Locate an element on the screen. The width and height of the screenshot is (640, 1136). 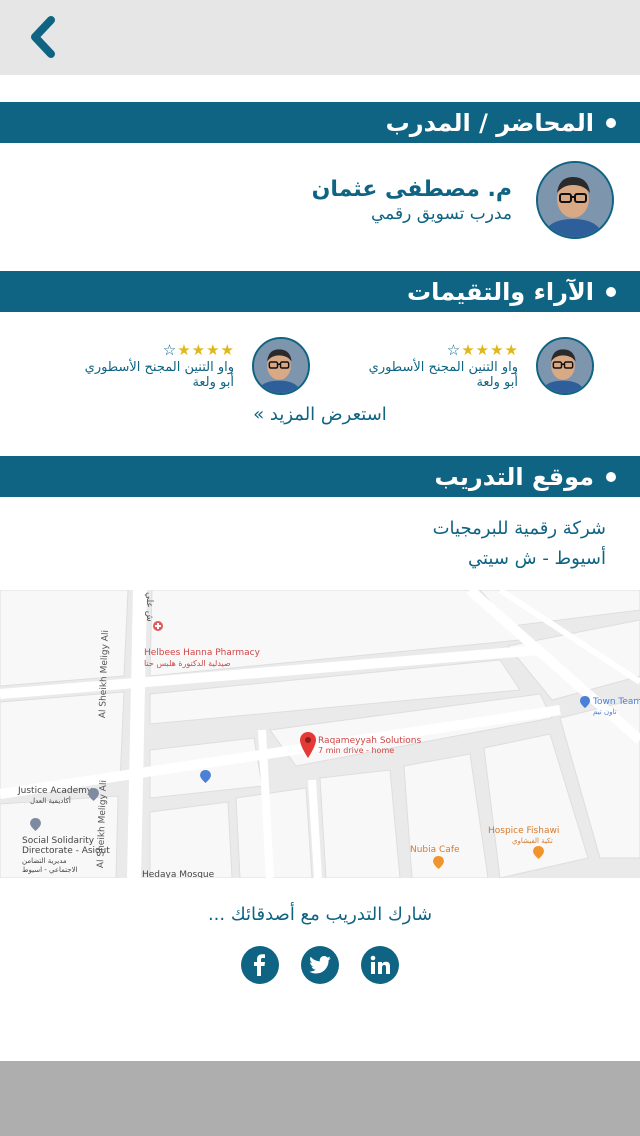
map-label-mosque: Hedaya Mosque is located at coordinates (178, 874).